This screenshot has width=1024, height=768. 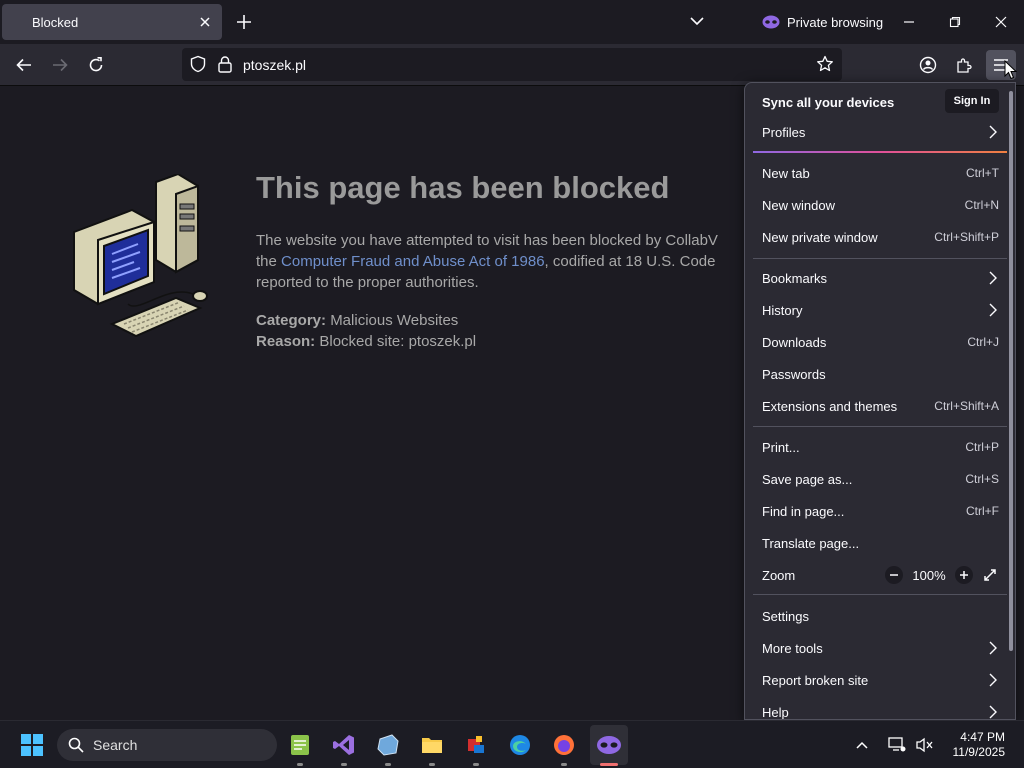 I want to click on forward-icon, so click(x=60, y=65).